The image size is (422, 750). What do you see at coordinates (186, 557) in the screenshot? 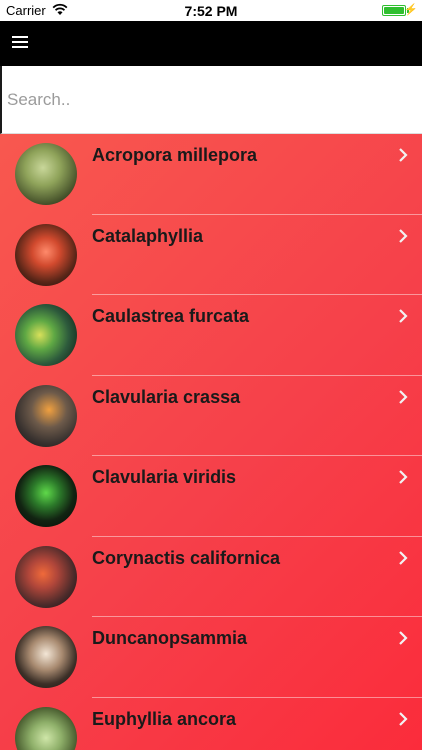
I see `coral-name: Corynactis californica` at bounding box center [186, 557].